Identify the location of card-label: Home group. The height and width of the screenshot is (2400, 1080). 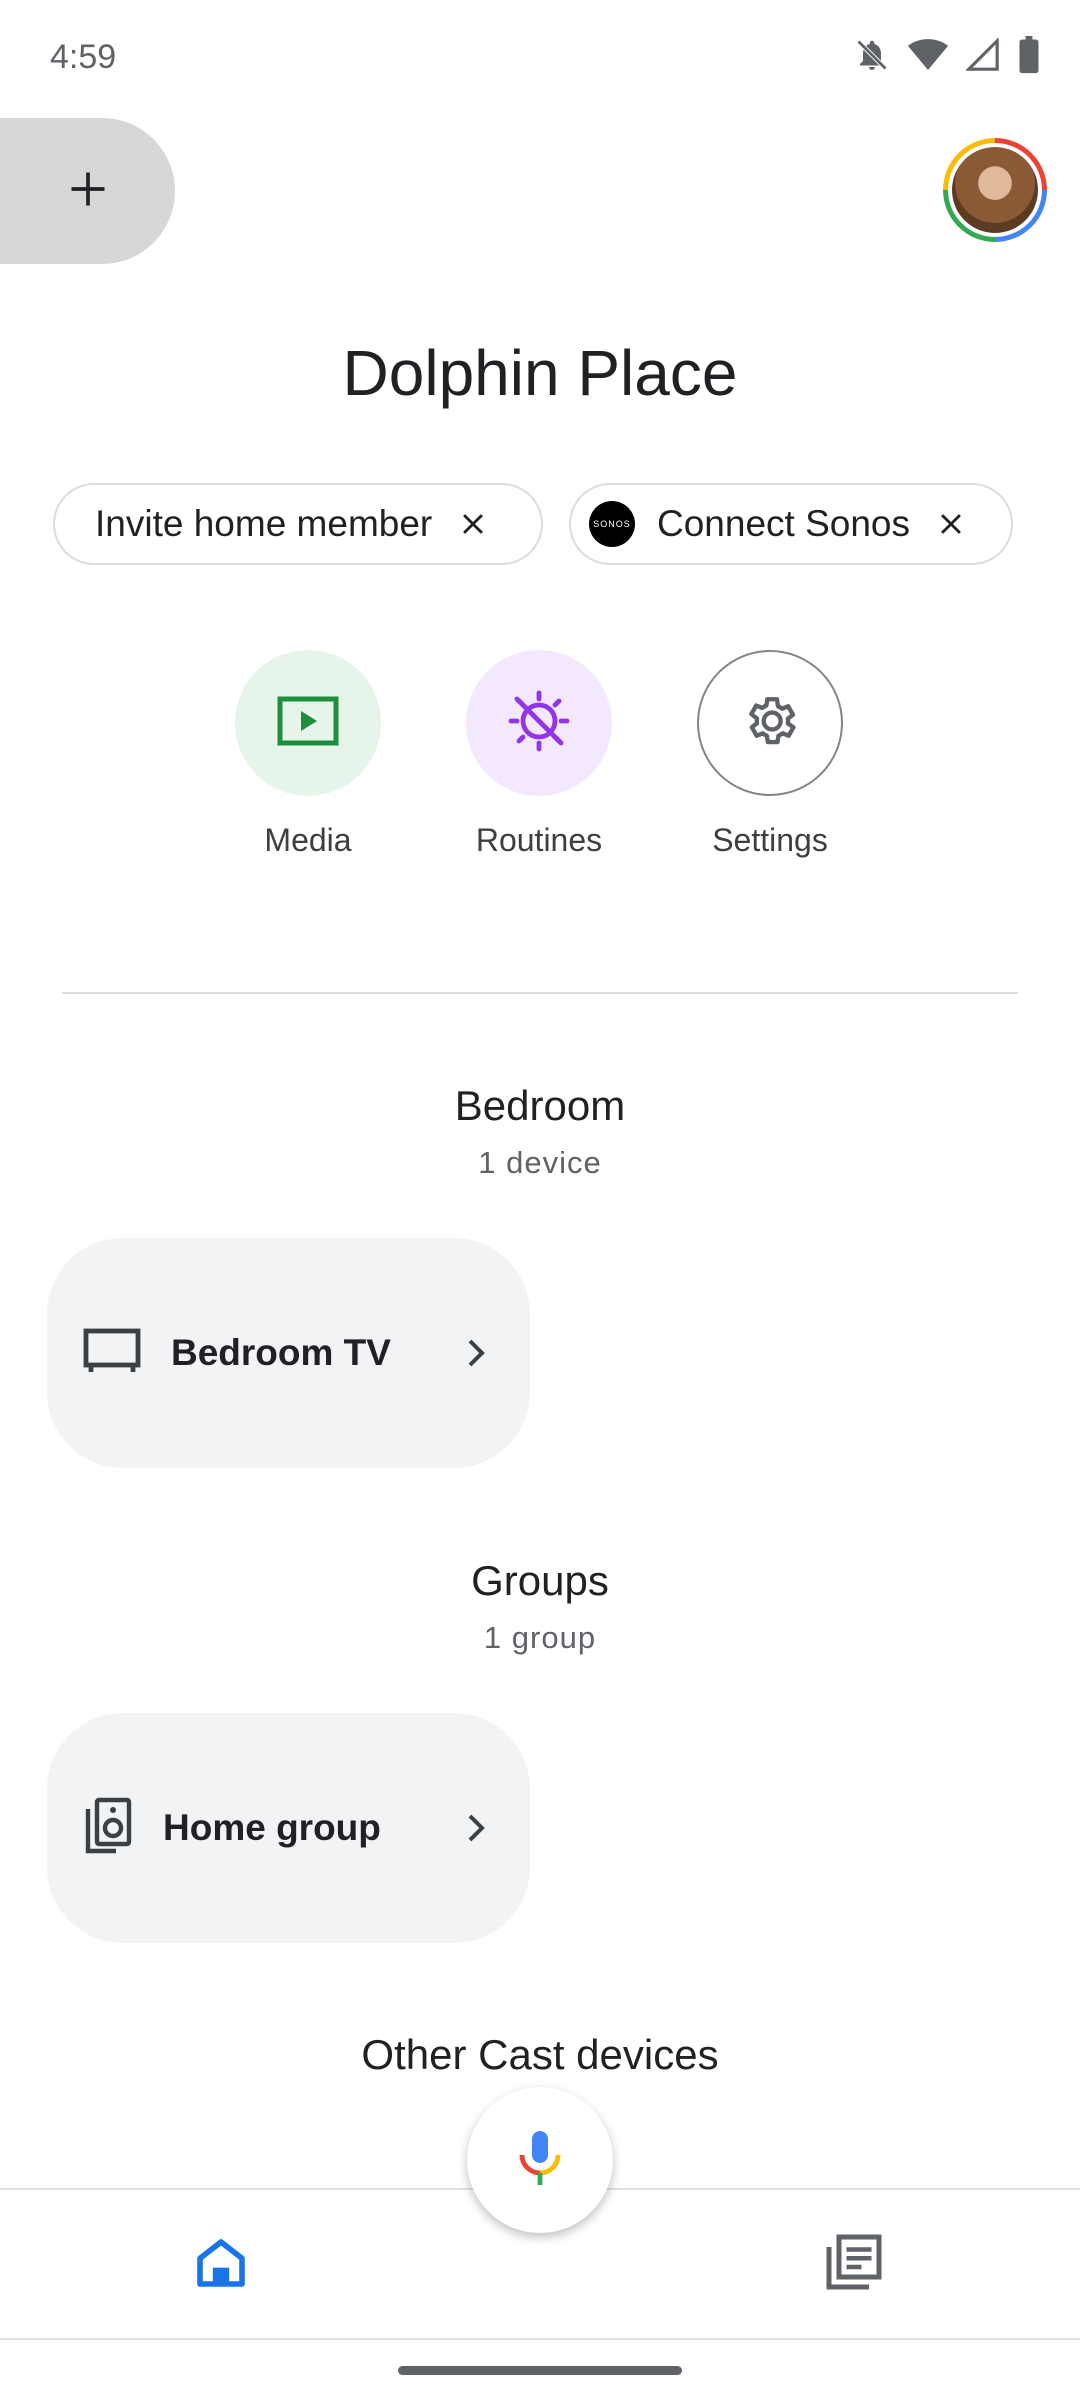
(272, 1827).